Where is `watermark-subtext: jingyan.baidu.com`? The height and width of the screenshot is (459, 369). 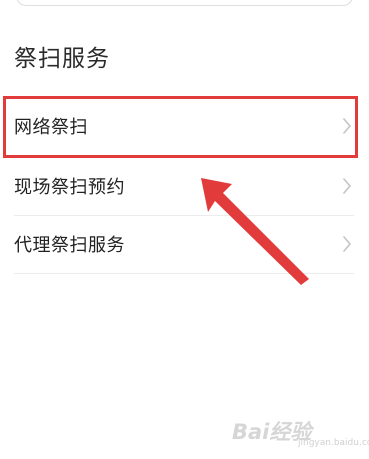 watermark-subtext: jingyan.baidu.com is located at coordinates (333, 443).